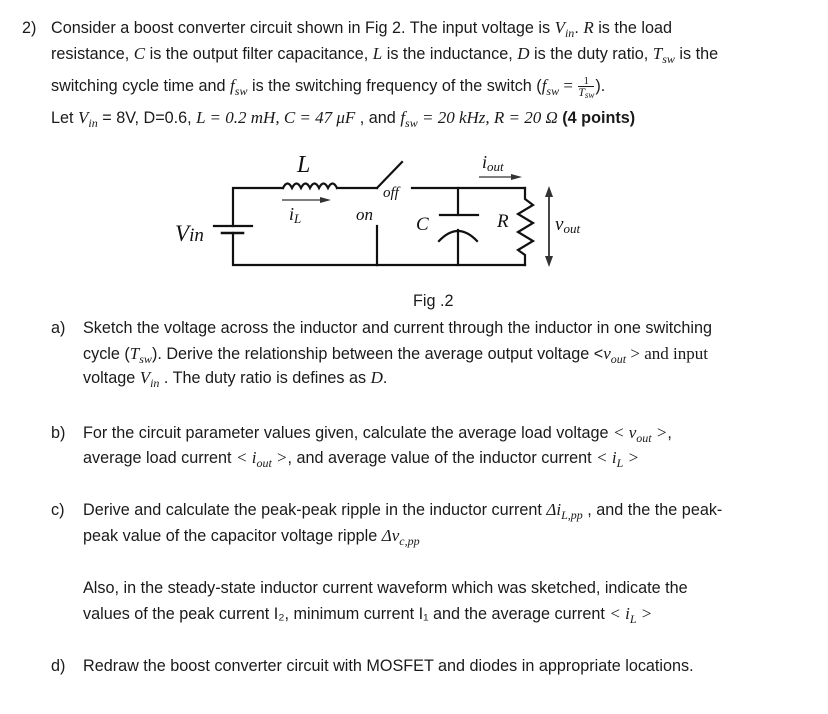 This screenshot has width=828, height=714. Describe the element at coordinates (549, 261) in the screenshot. I see `vout-arrow-bottom` at that location.